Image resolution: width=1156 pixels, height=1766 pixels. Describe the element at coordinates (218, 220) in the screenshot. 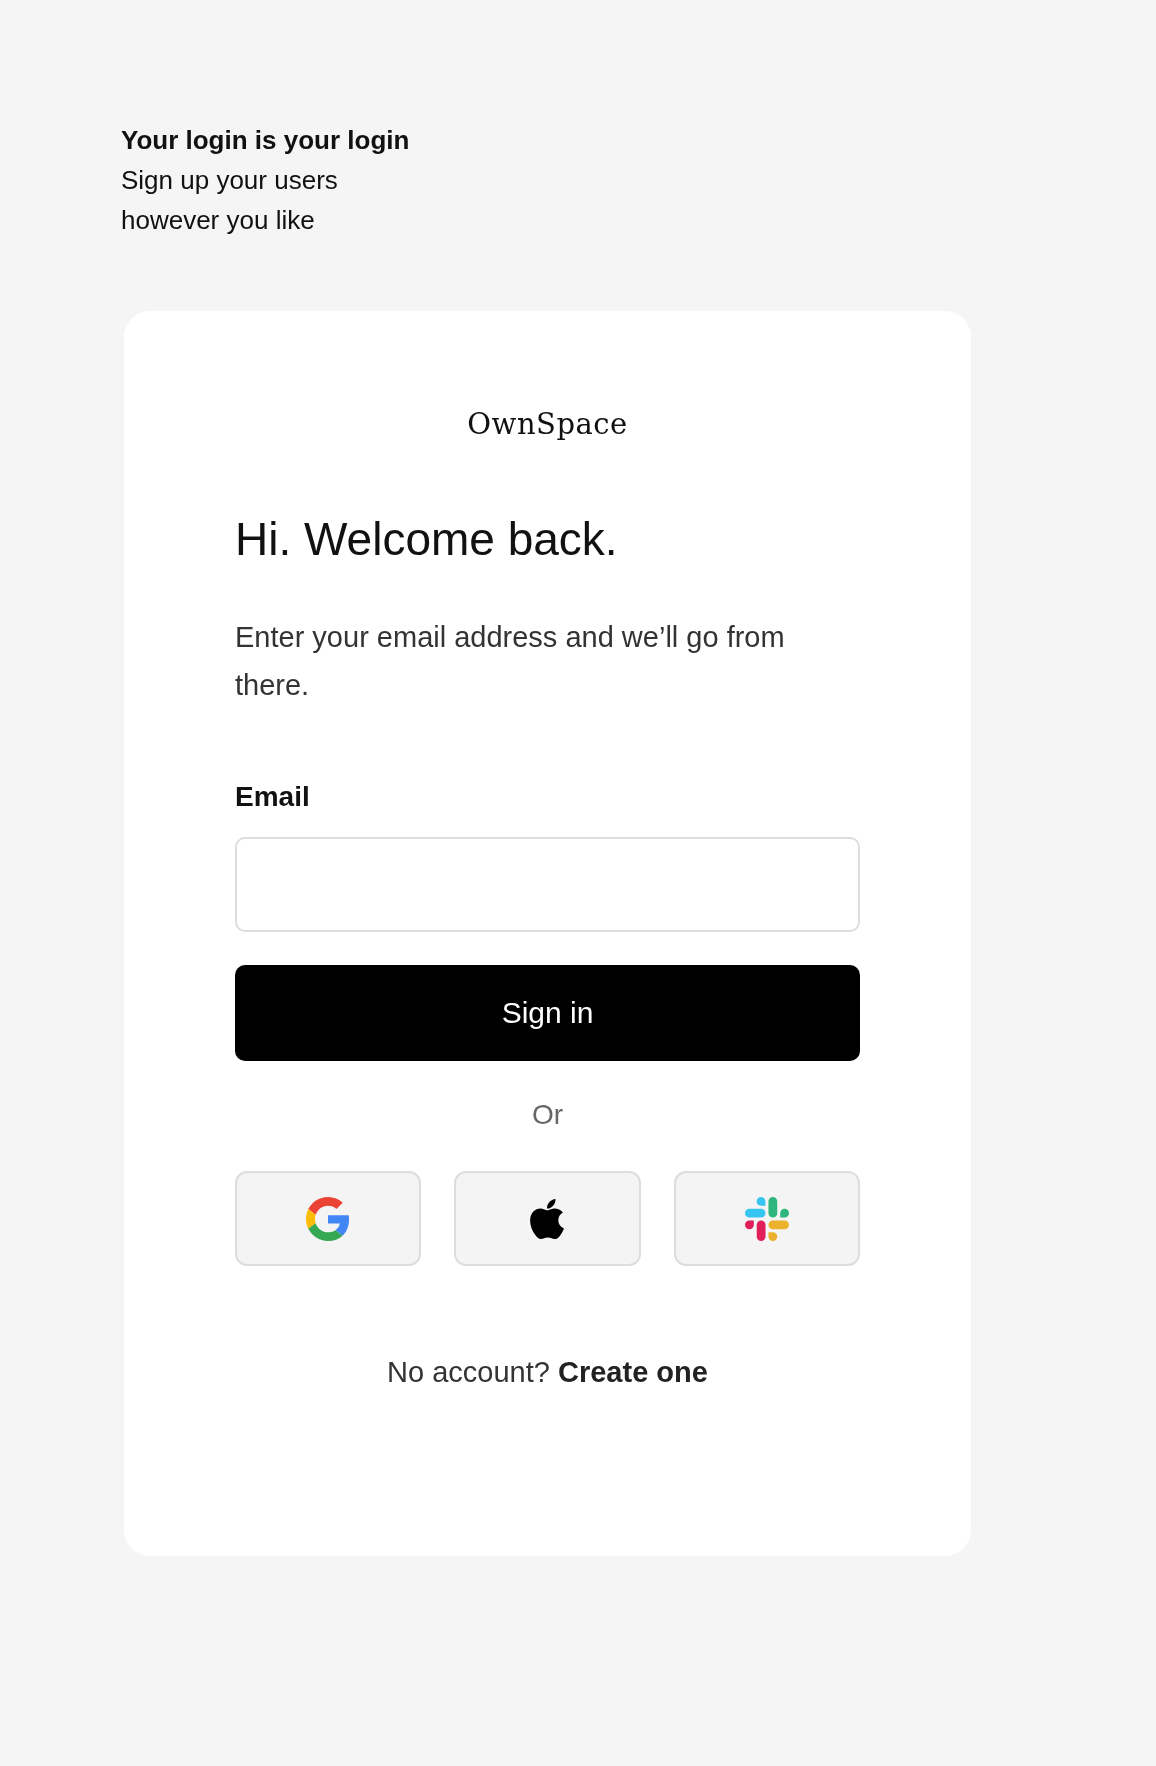

I see `tagline-text: however you like` at that location.